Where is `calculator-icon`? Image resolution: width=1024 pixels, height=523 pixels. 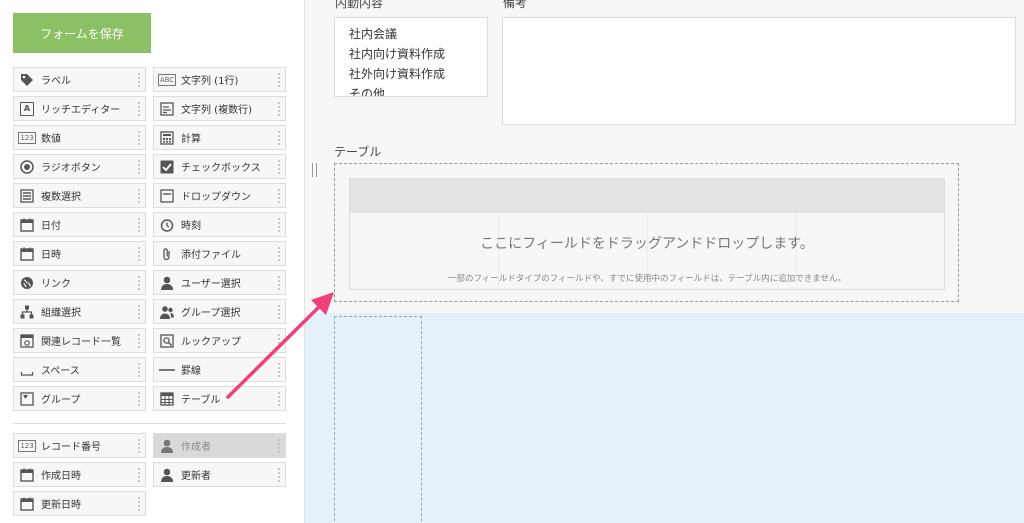 calculator-icon is located at coordinates (167, 138).